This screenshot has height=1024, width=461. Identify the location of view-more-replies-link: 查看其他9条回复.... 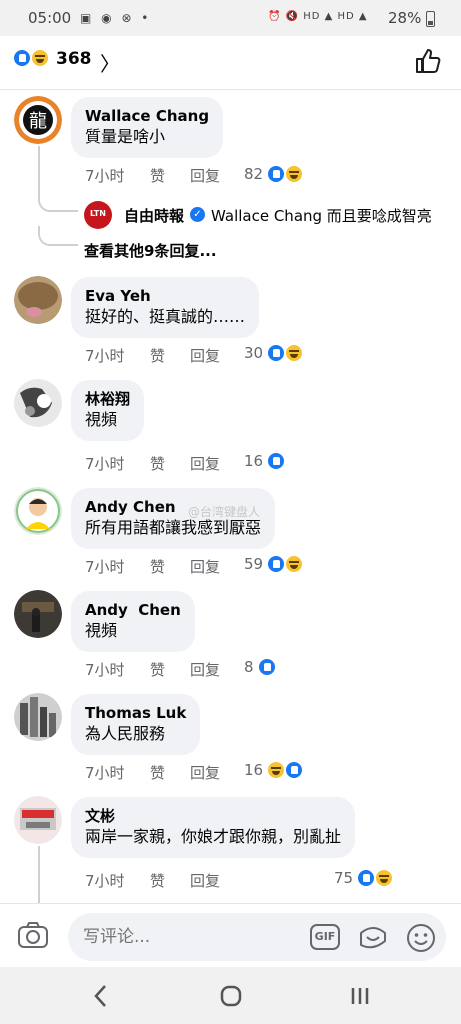
(150, 250).